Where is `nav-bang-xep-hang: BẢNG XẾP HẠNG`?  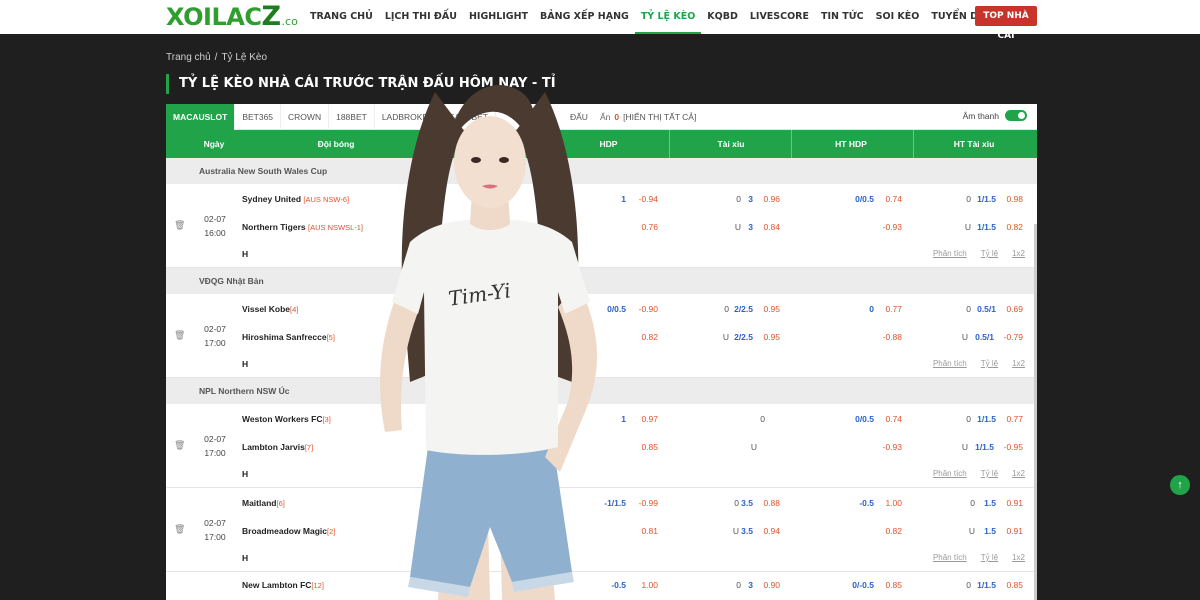
nav-bang-xep-hang: BẢNG XẾP HẠNG is located at coordinates (584, 17).